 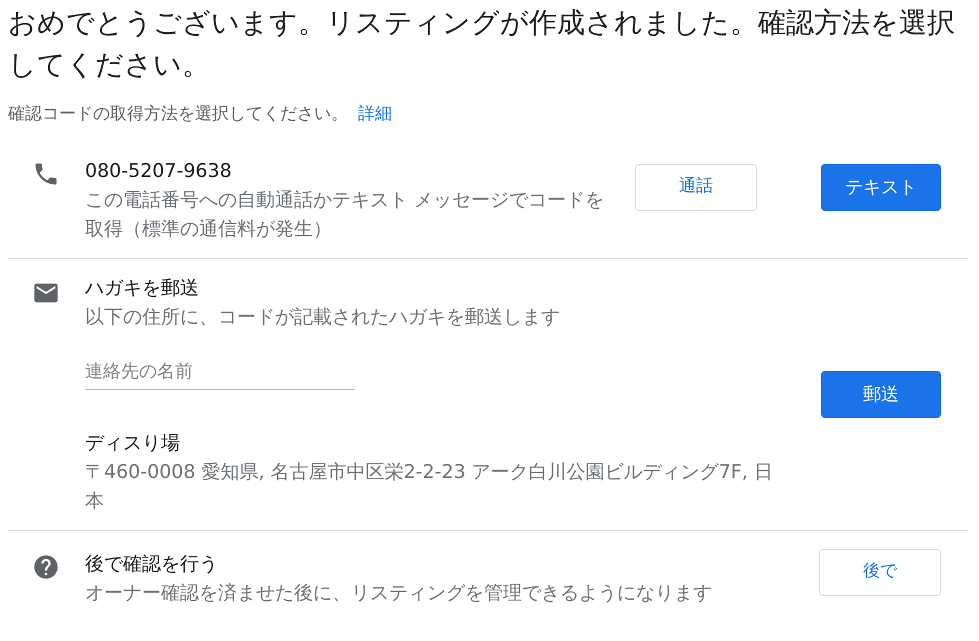 What do you see at coordinates (46, 566) in the screenshot?
I see `help-icon` at bounding box center [46, 566].